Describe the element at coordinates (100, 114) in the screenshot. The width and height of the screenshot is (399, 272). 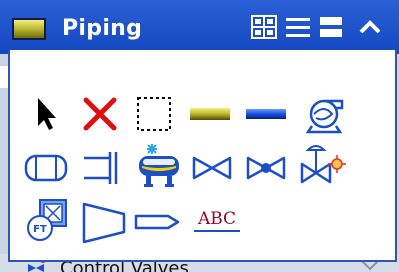
I see `delete-x-icon` at that location.